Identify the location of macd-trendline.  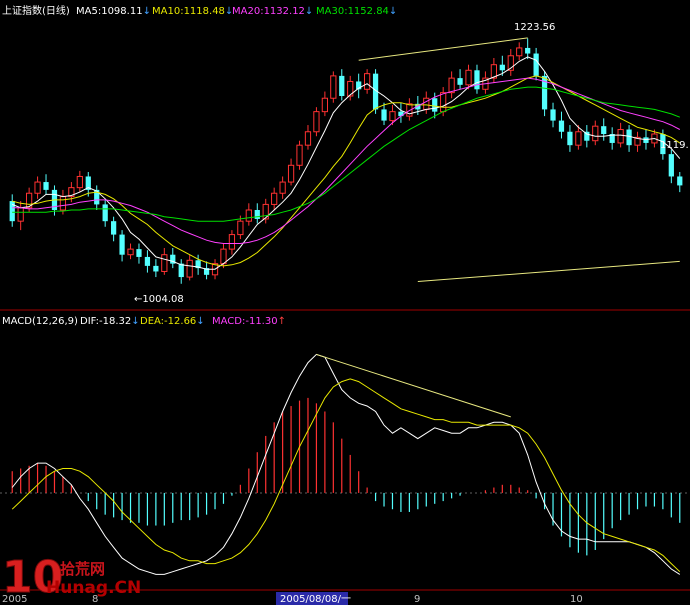
(413, 385).